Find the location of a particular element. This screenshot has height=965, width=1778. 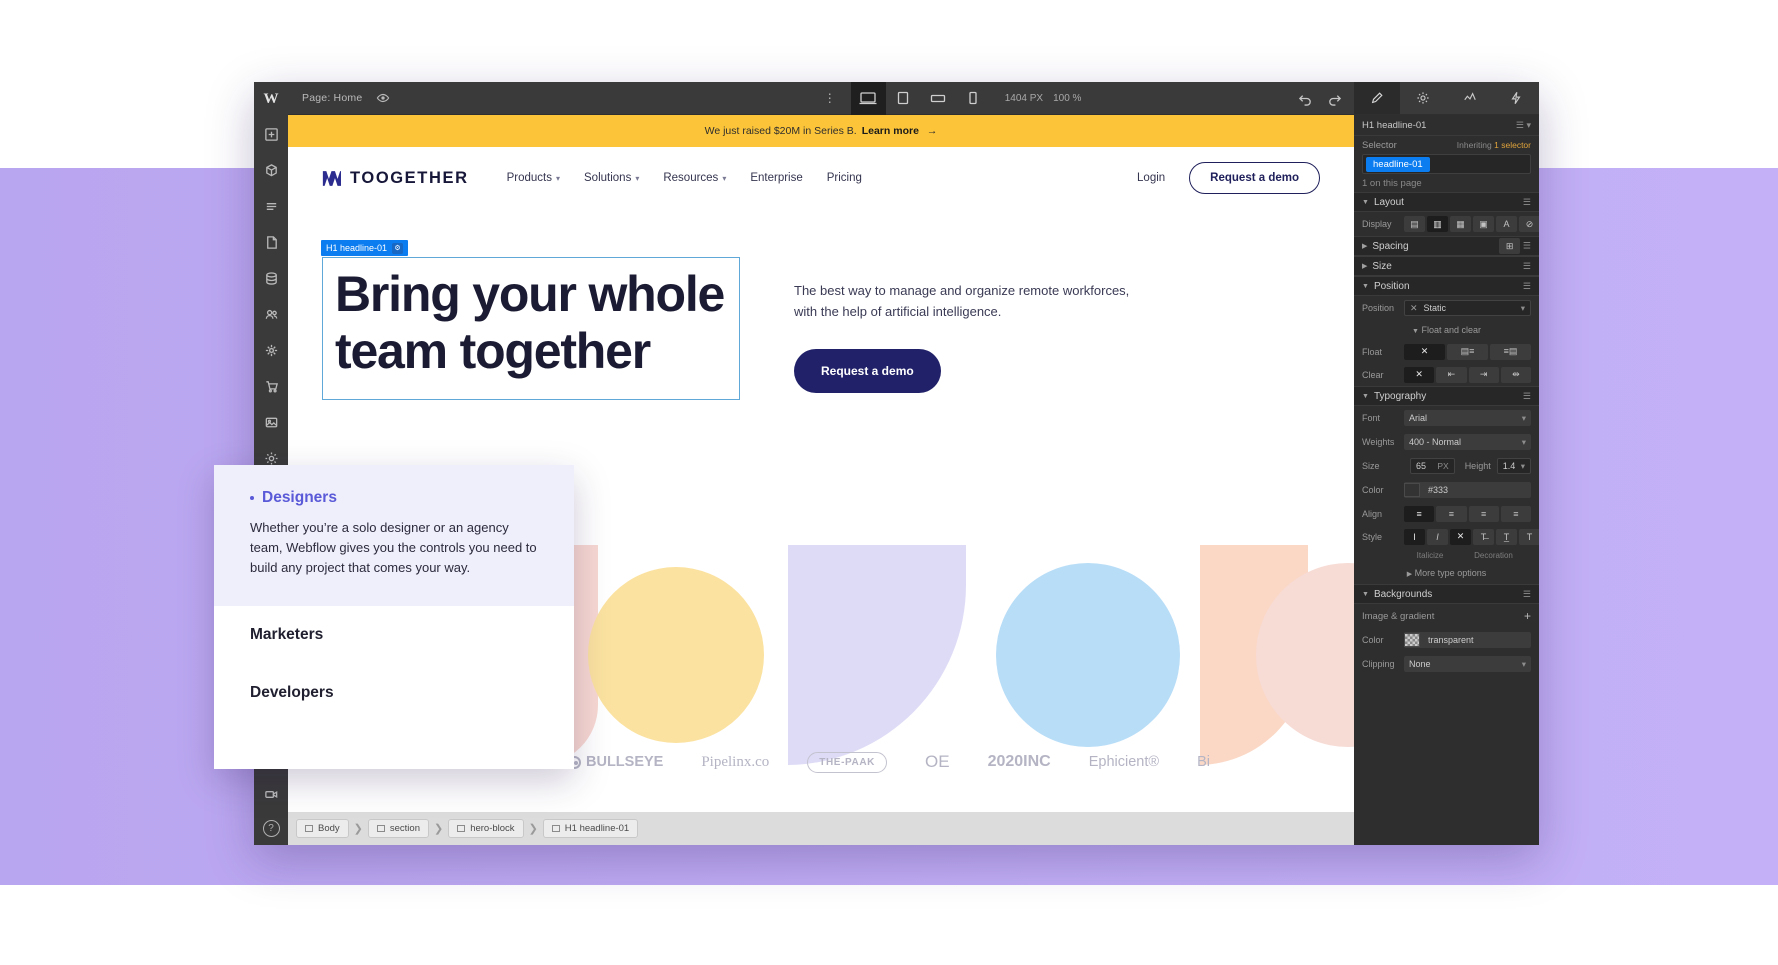

transparent-swatch is located at coordinates (1412, 640).